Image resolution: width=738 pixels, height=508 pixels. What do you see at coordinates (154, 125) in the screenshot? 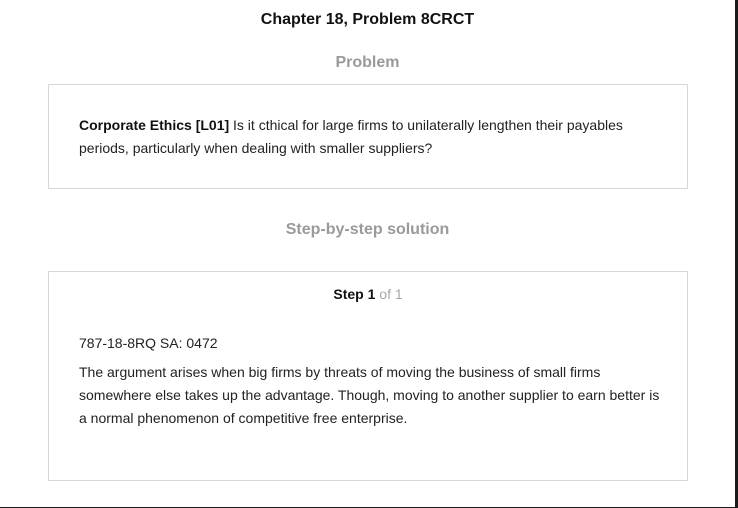
I see `problem-title: Corporate Ethics [L01]` at bounding box center [154, 125].